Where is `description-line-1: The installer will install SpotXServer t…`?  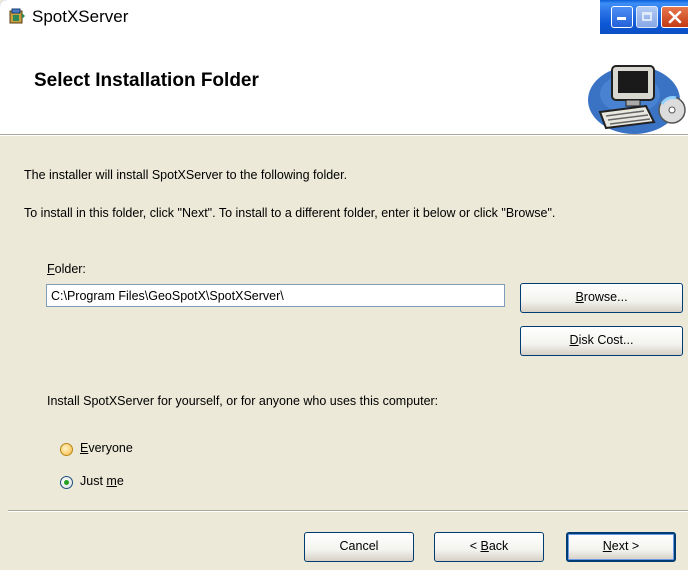 description-line-1: The installer will install SpotXServer t… is located at coordinates (186, 175).